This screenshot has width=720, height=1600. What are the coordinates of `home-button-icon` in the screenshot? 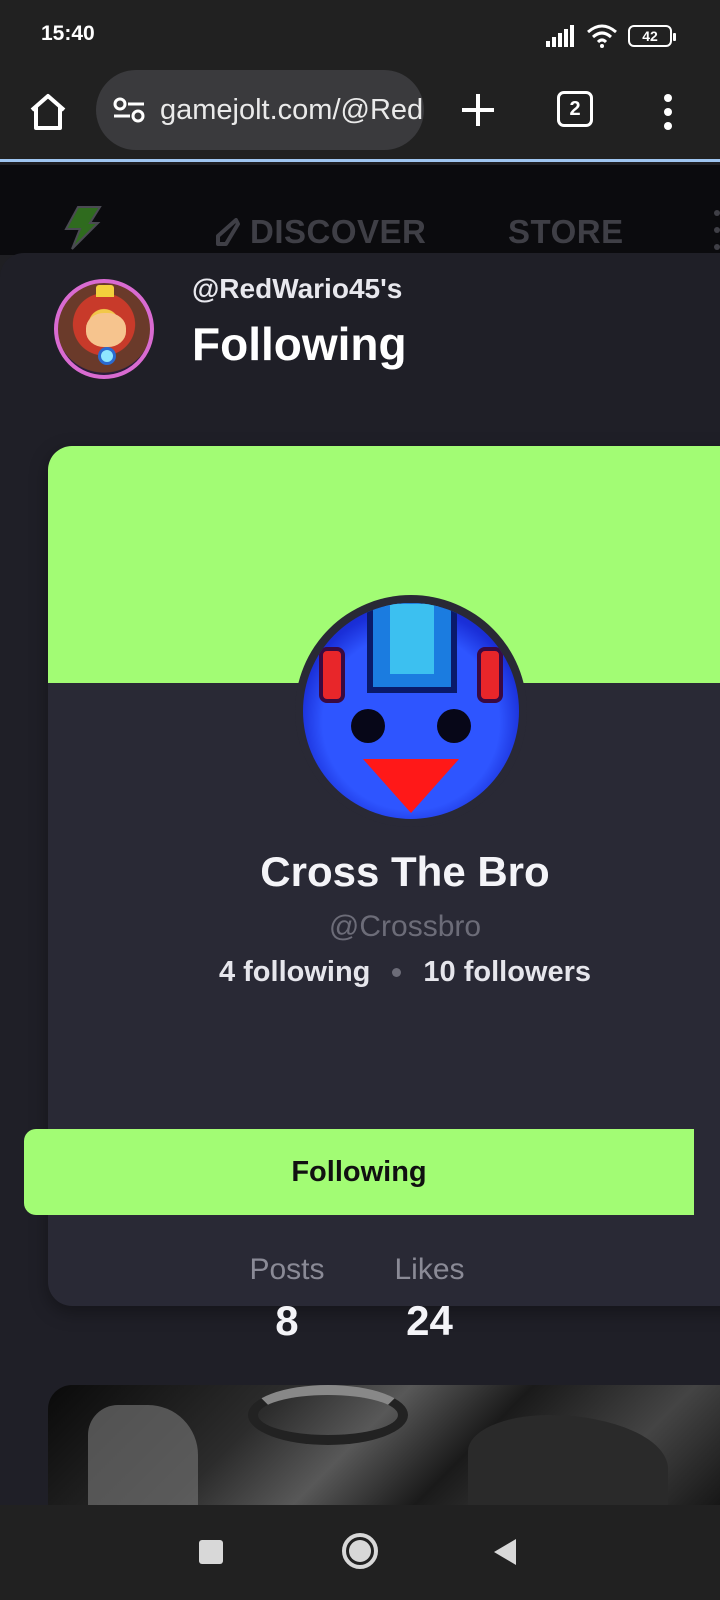 It's located at (360, 1551).